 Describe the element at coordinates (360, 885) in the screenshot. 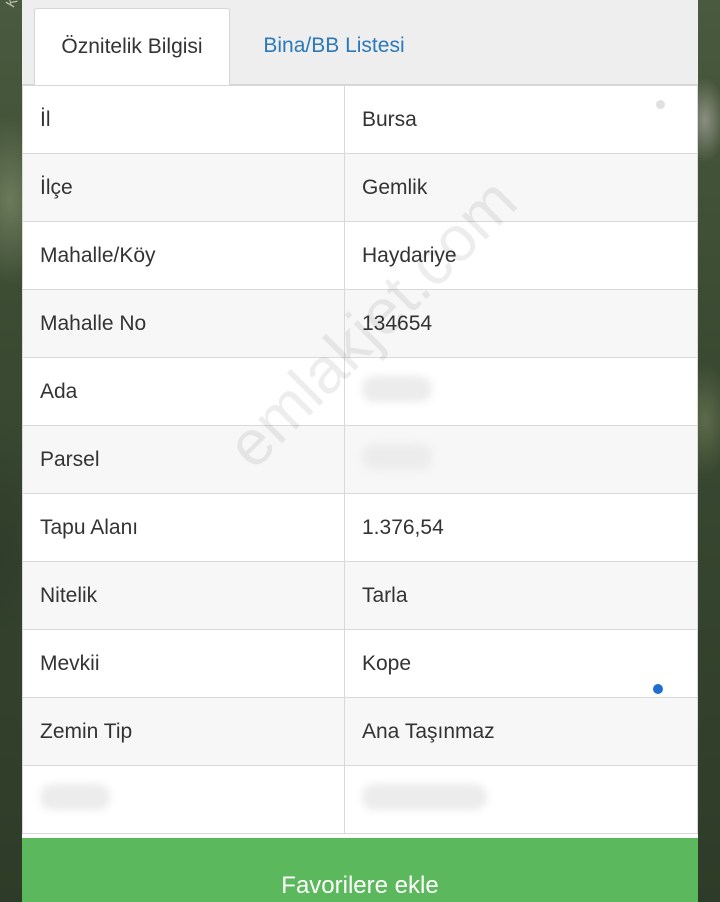

I see `add-to-favorites-label: Favorilere ekle` at that location.